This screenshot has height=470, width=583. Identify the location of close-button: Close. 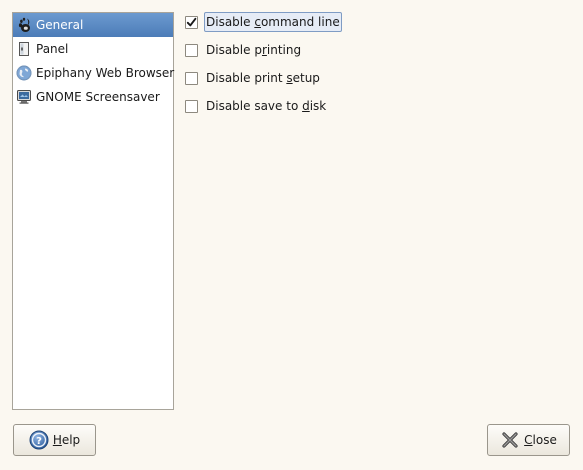
(528, 440).